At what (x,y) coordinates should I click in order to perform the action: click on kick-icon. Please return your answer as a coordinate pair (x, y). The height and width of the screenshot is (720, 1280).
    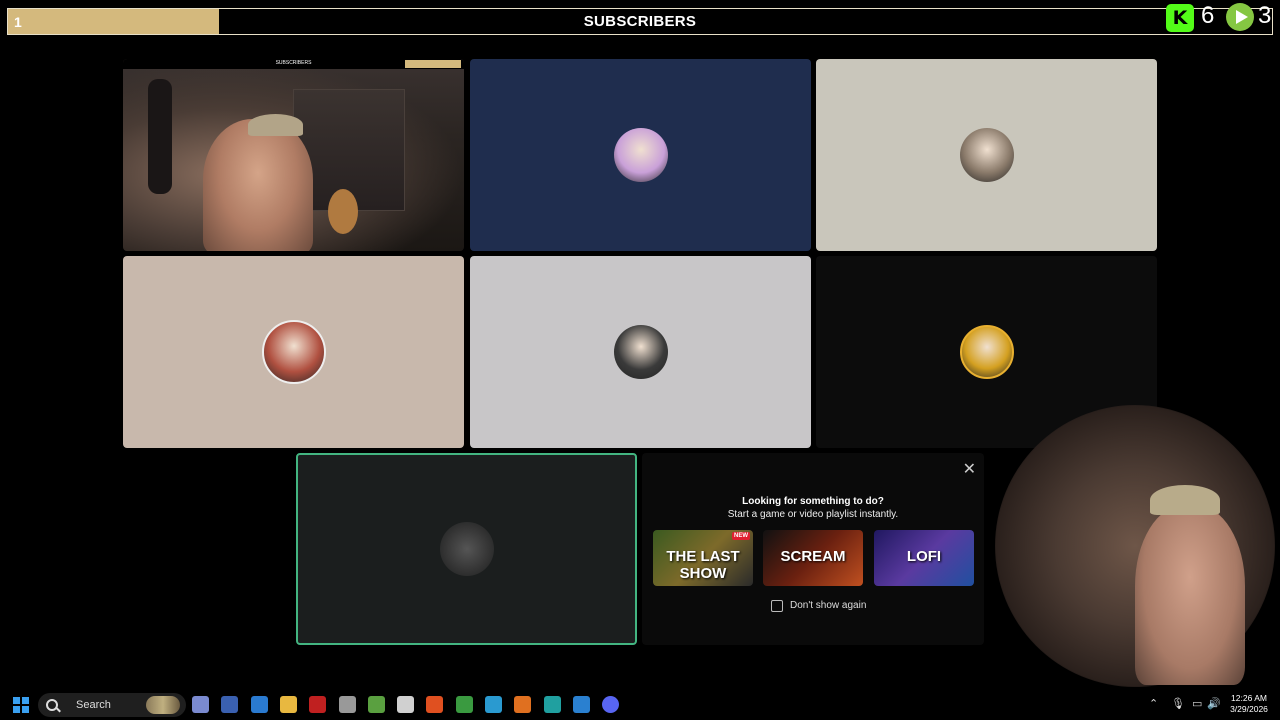
    Looking at the image, I should click on (1180, 18).